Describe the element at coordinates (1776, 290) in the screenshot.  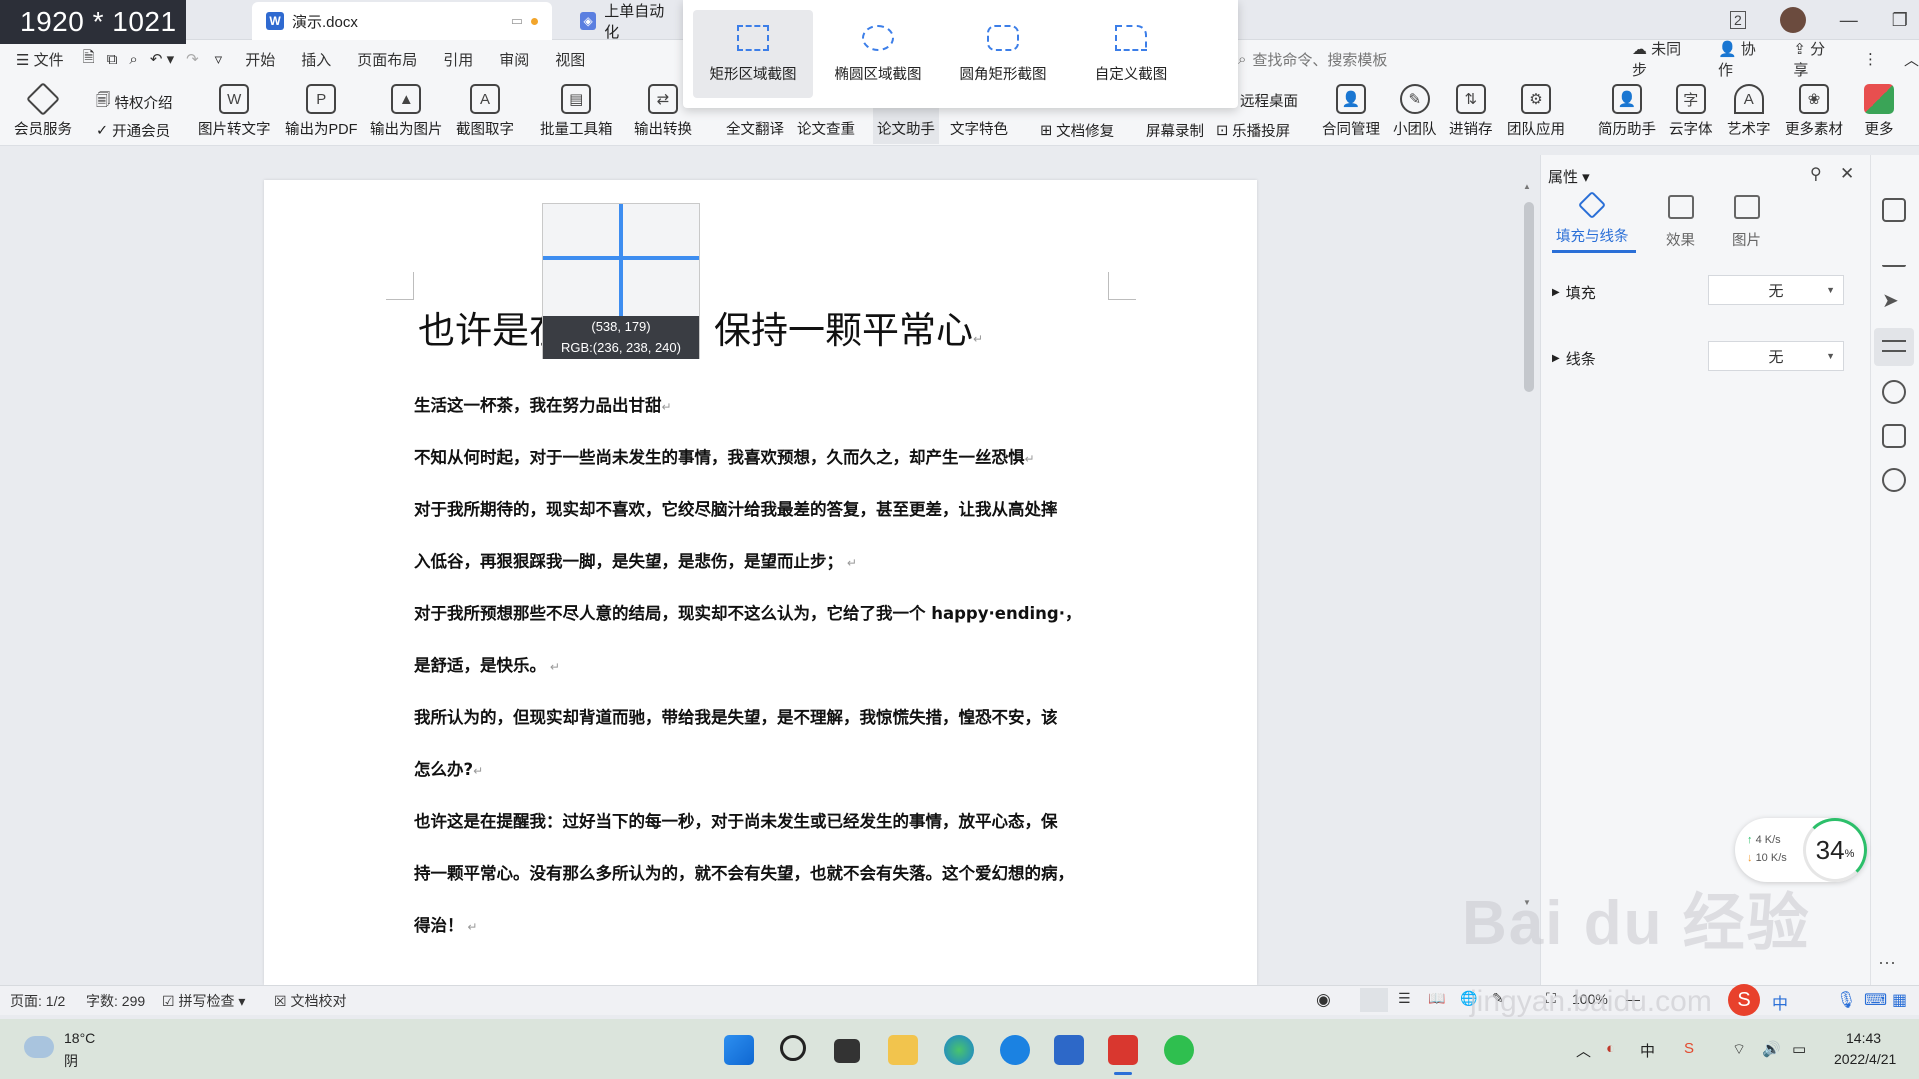
I see `fill-select: 无 ▼` at that location.